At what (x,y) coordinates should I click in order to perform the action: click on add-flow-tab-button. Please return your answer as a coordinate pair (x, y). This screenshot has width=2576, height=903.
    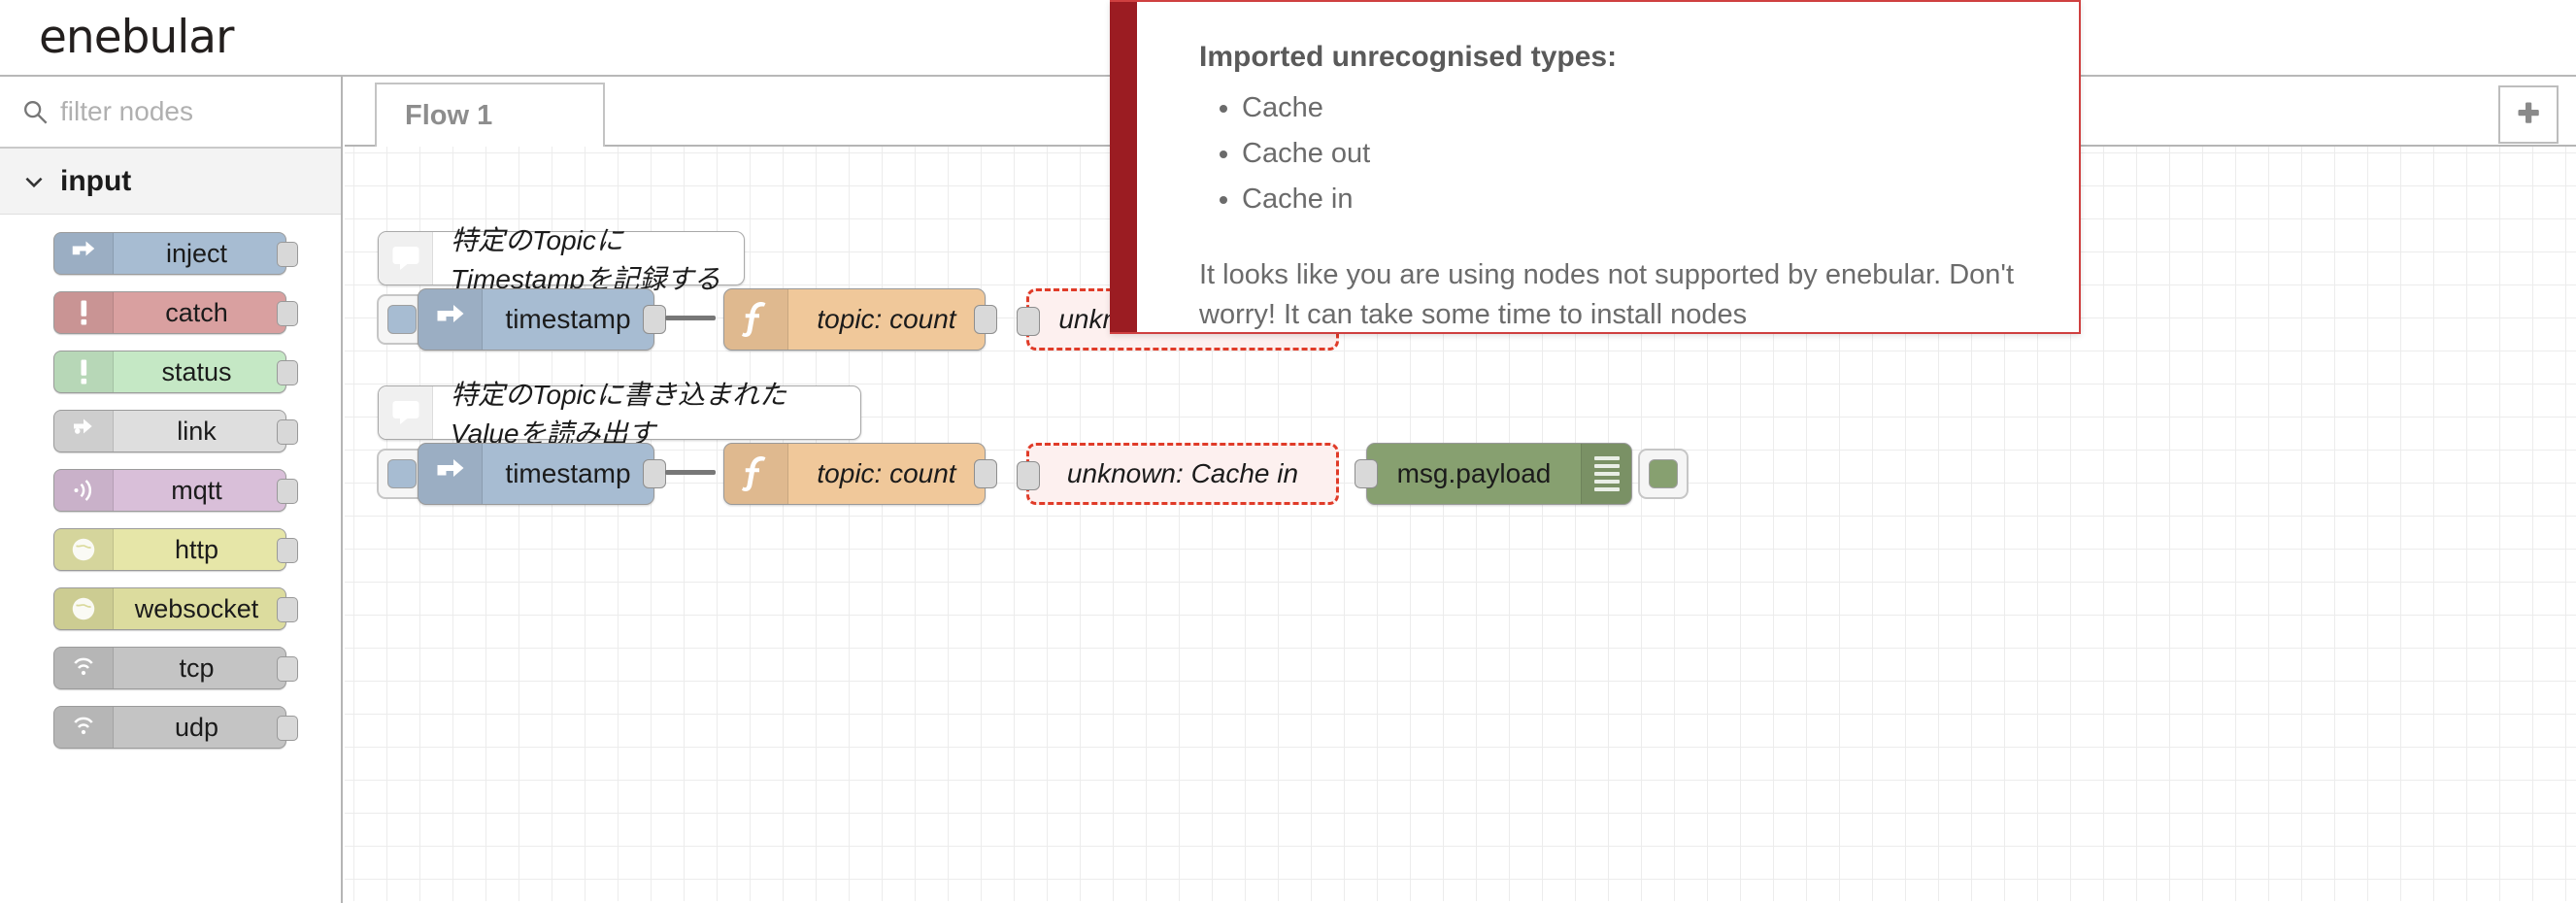
    Looking at the image, I should click on (2529, 114).